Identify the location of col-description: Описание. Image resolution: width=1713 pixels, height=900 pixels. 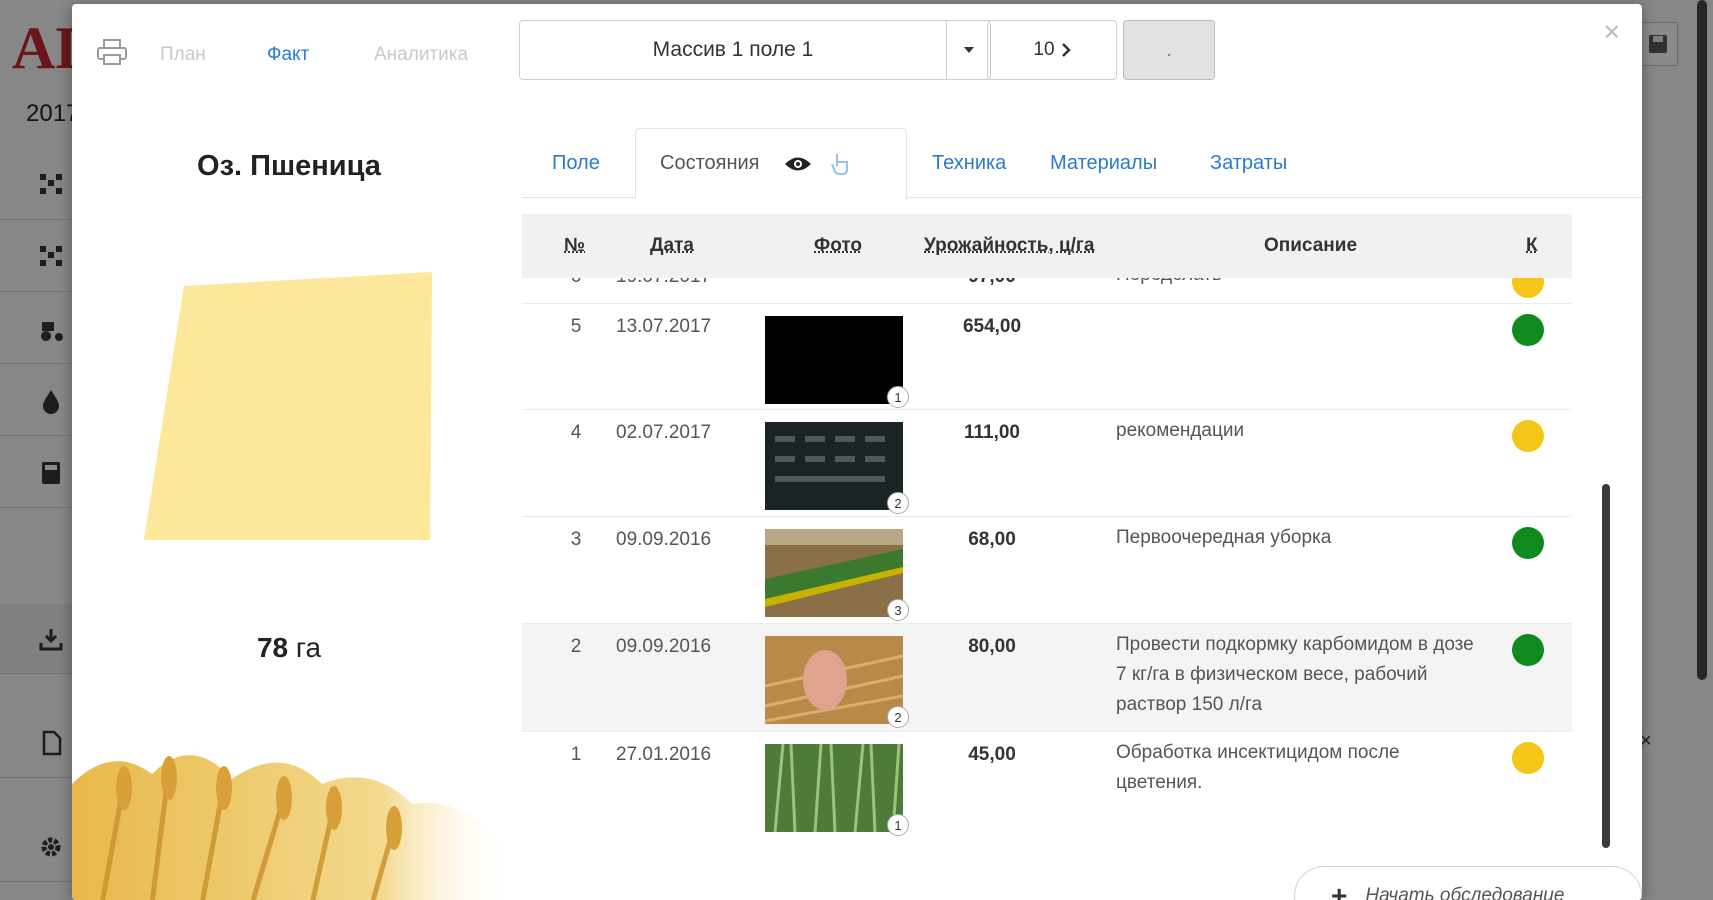
(1311, 245).